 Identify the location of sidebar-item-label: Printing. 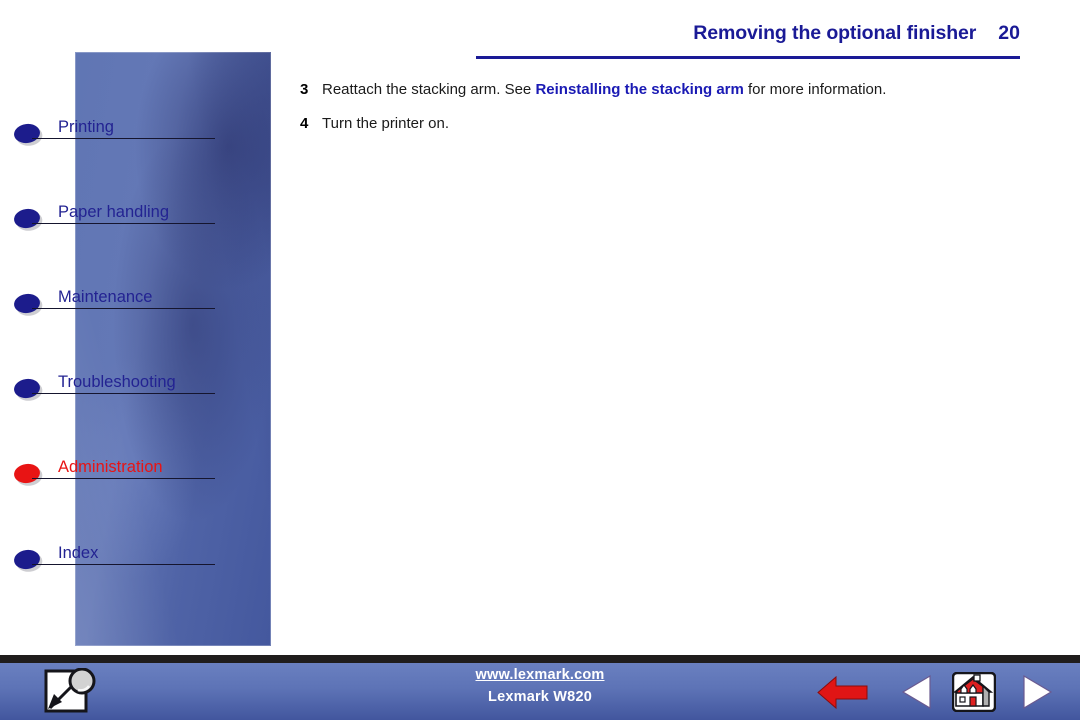
(86, 127).